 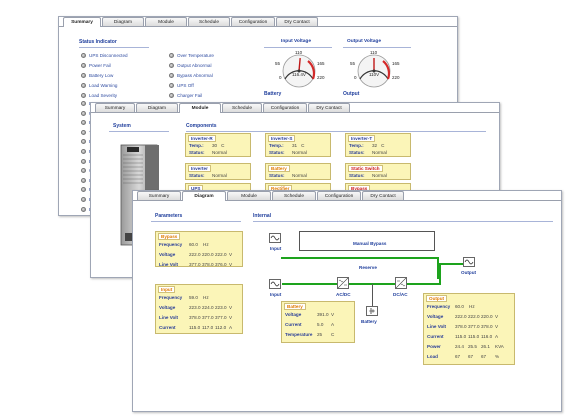 I want to click on parameter-row: Voltage 391.0 V, so click(x=318, y=315).